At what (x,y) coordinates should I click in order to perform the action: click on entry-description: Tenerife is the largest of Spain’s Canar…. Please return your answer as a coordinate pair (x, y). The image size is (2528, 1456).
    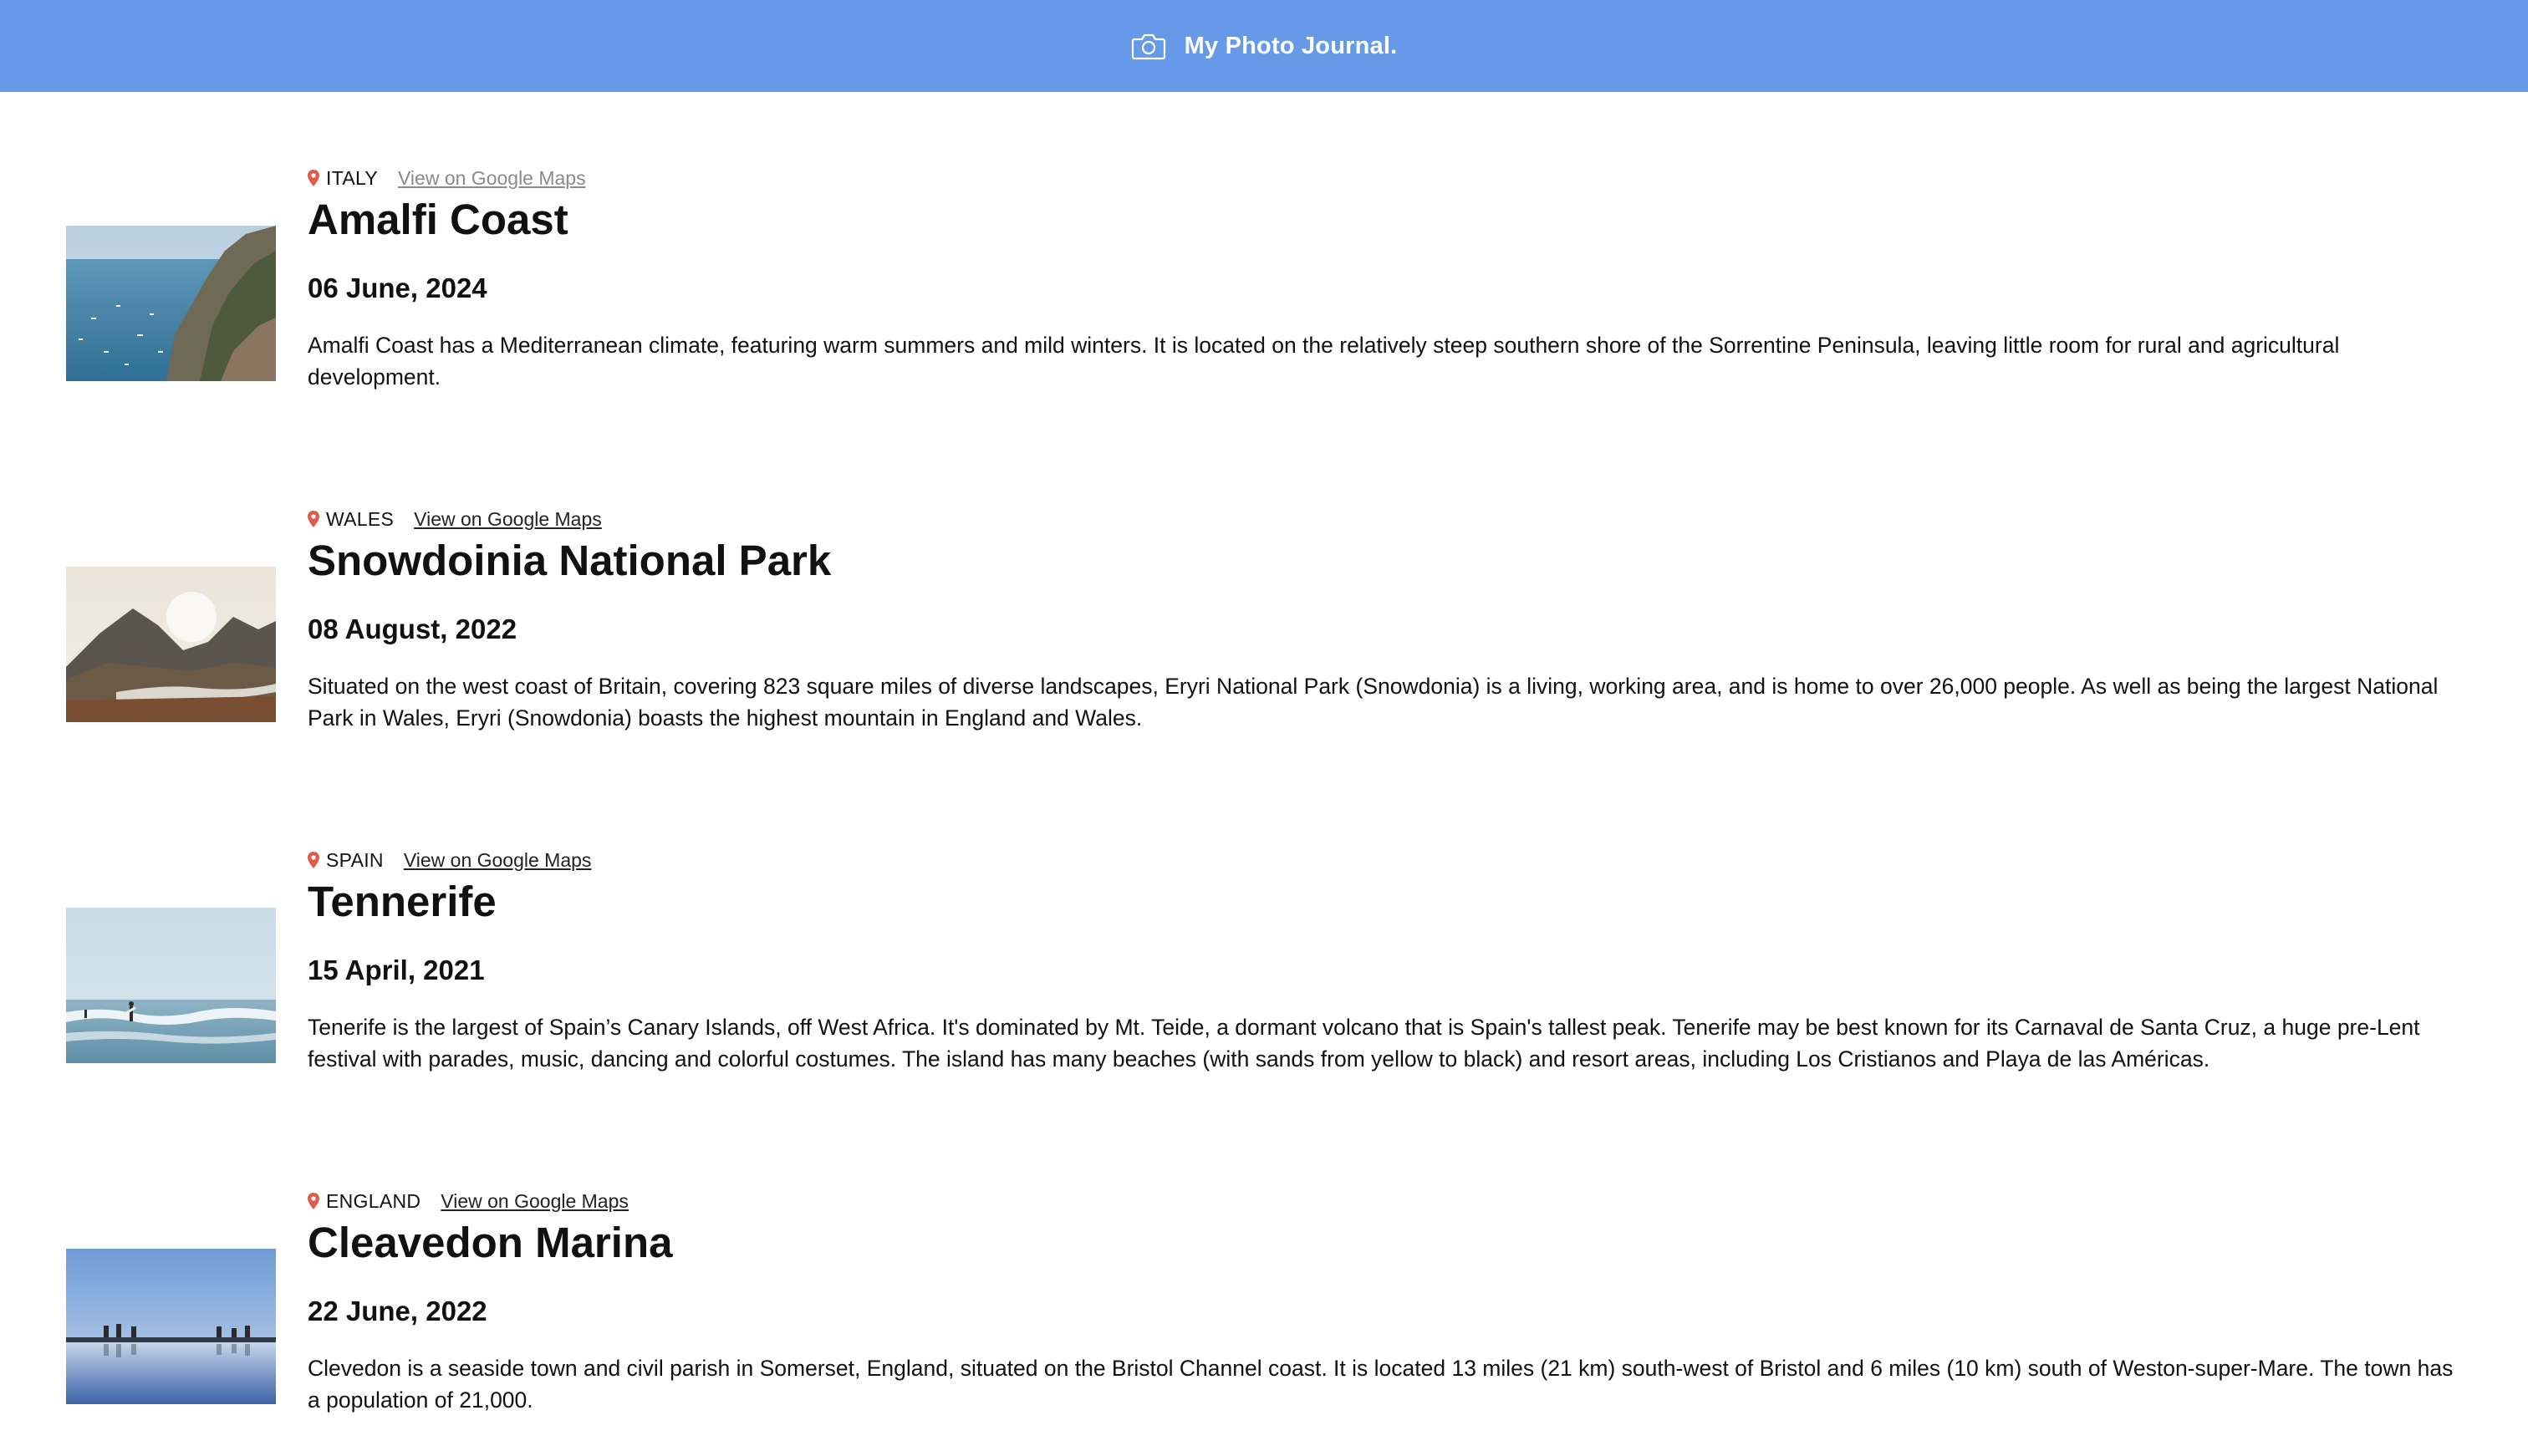
    Looking at the image, I should click on (1364, 1043).